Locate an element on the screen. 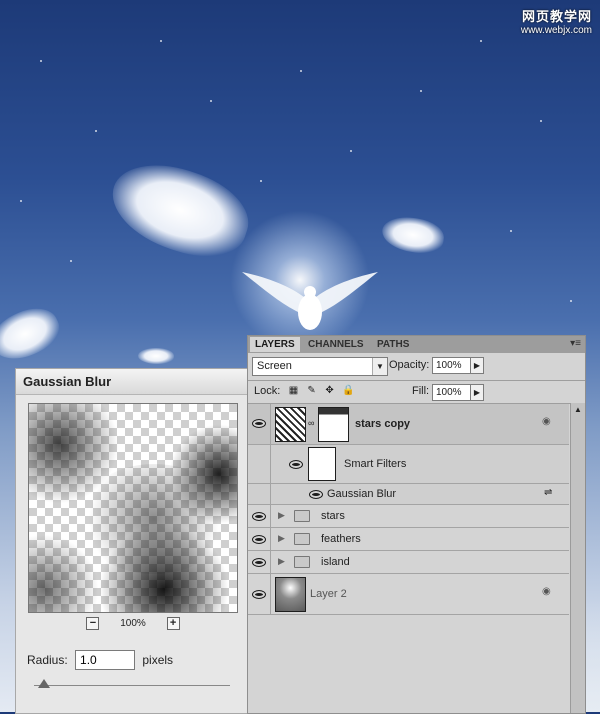 This screenshot has height=714, width=600. radius-row: Radius: pixels is located at coordinates (100, 660).